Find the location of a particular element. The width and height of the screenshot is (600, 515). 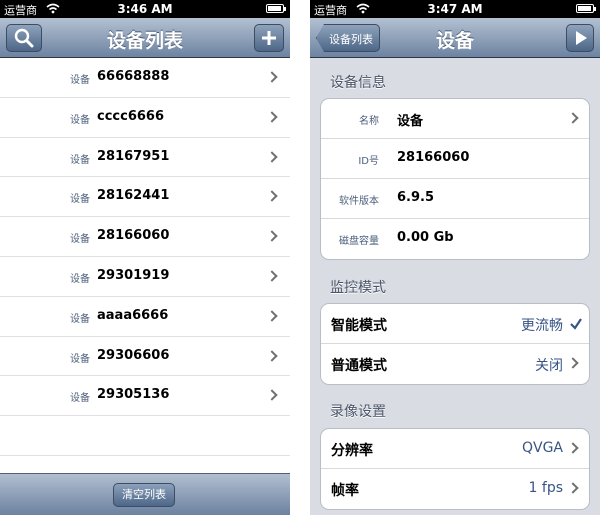

info-row-id: ID号 28166060 is located at coordinates (455, 159).